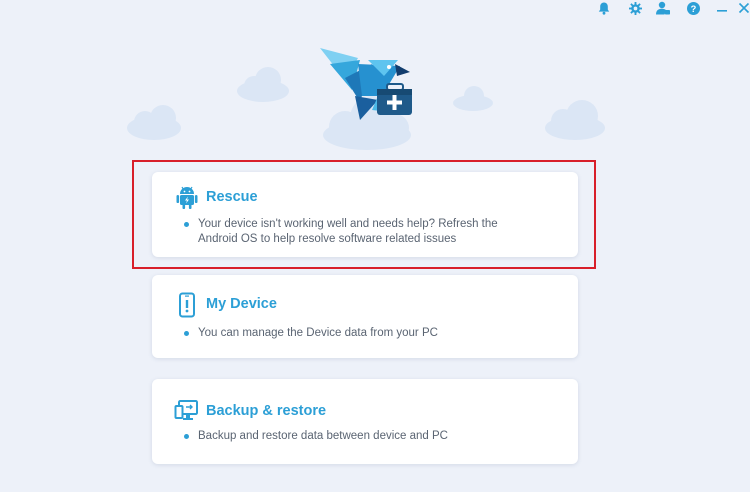 The width and height of the screenshot is (750, 492). I want to click on hero-illustration, so click(366, 99).